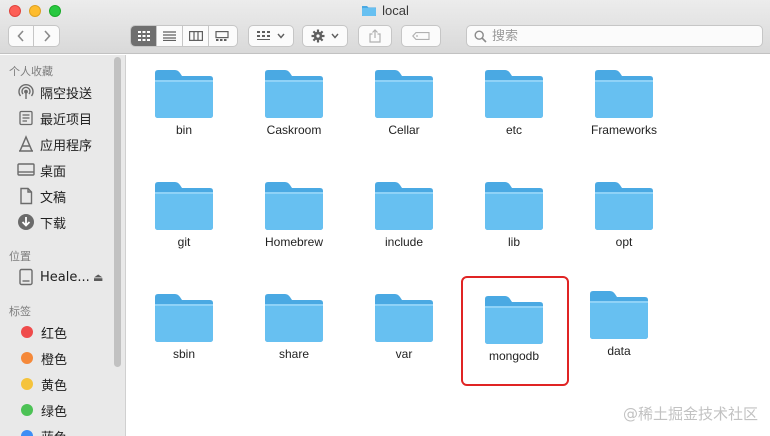 This screenshot has height=436, width=770. Describe the element at coordinates (404, 242) in the screenshot. I see `folder-name: include` at that location.